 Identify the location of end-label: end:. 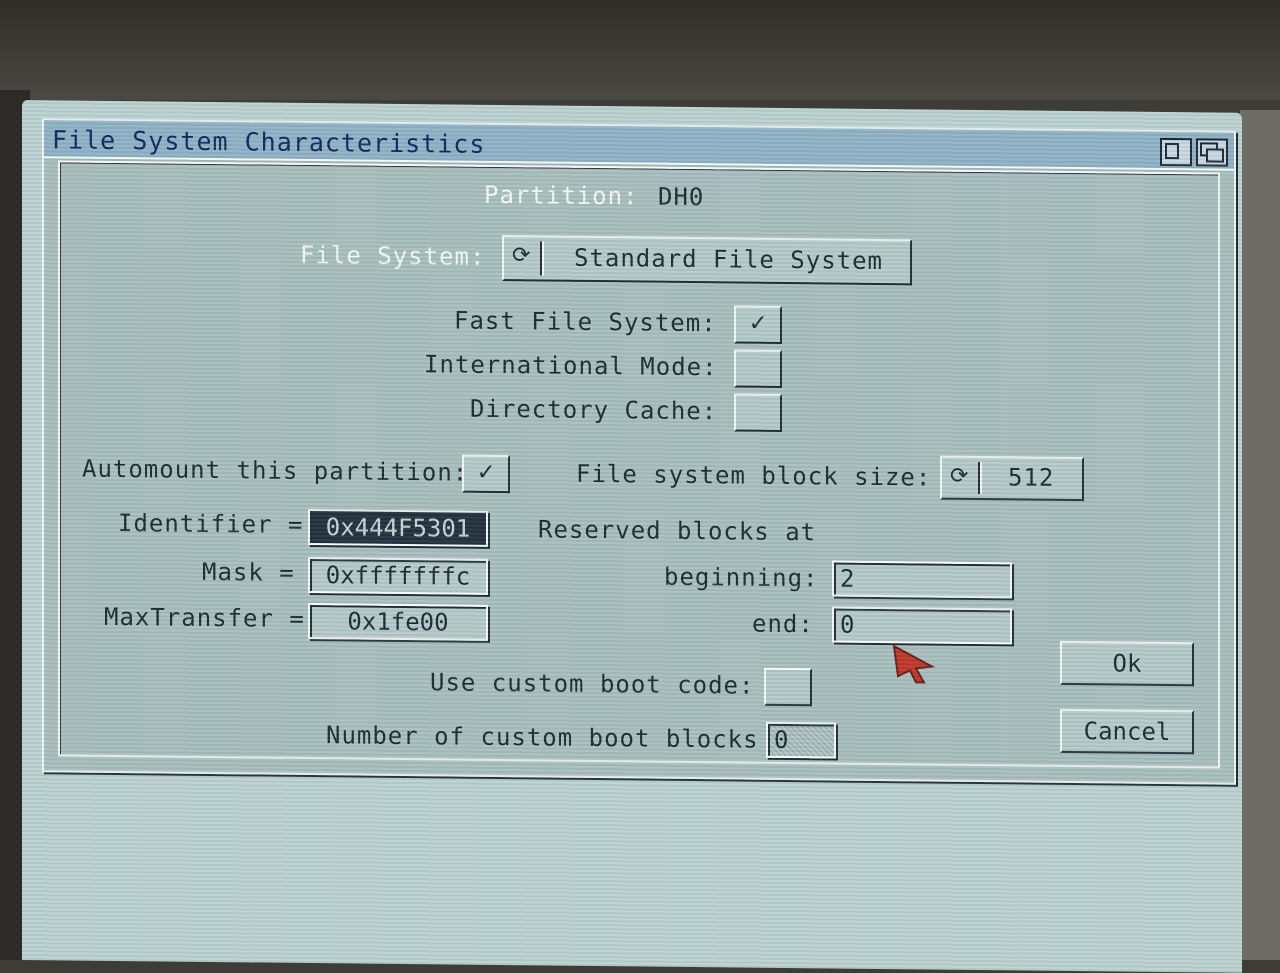
(783, 624).